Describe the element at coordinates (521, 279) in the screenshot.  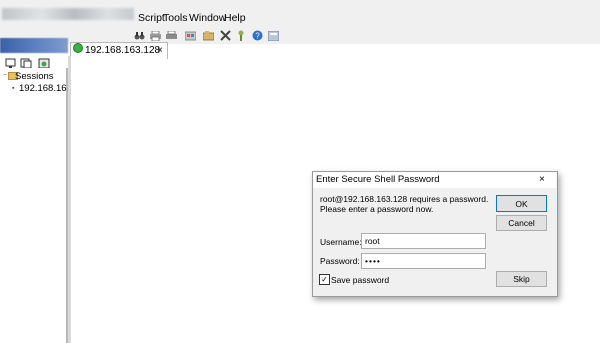
I see `skip-button: Skip` at that location.